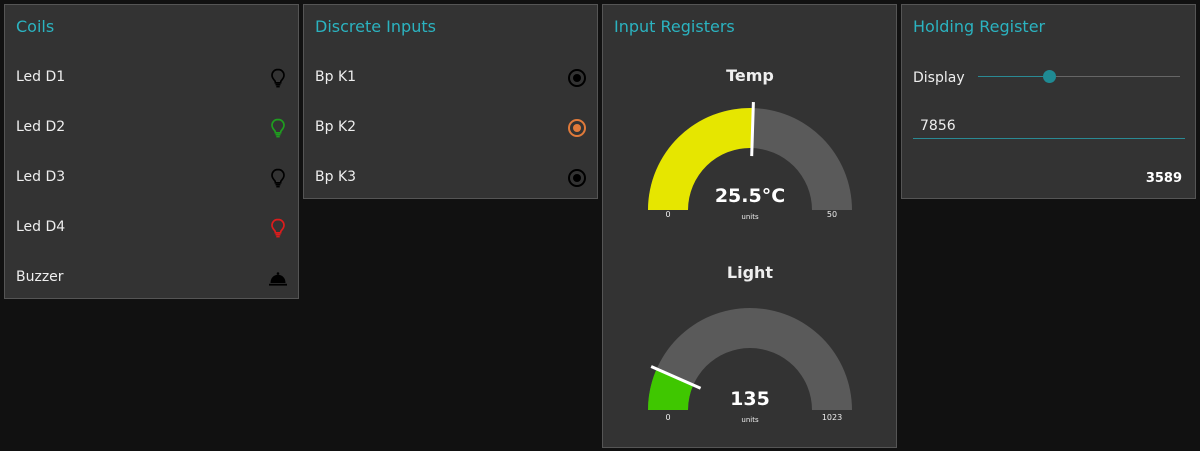  Describe the element at coordinates (750, 75) in the screenshot. I see `temp-gauge-title: Temp` at that location.